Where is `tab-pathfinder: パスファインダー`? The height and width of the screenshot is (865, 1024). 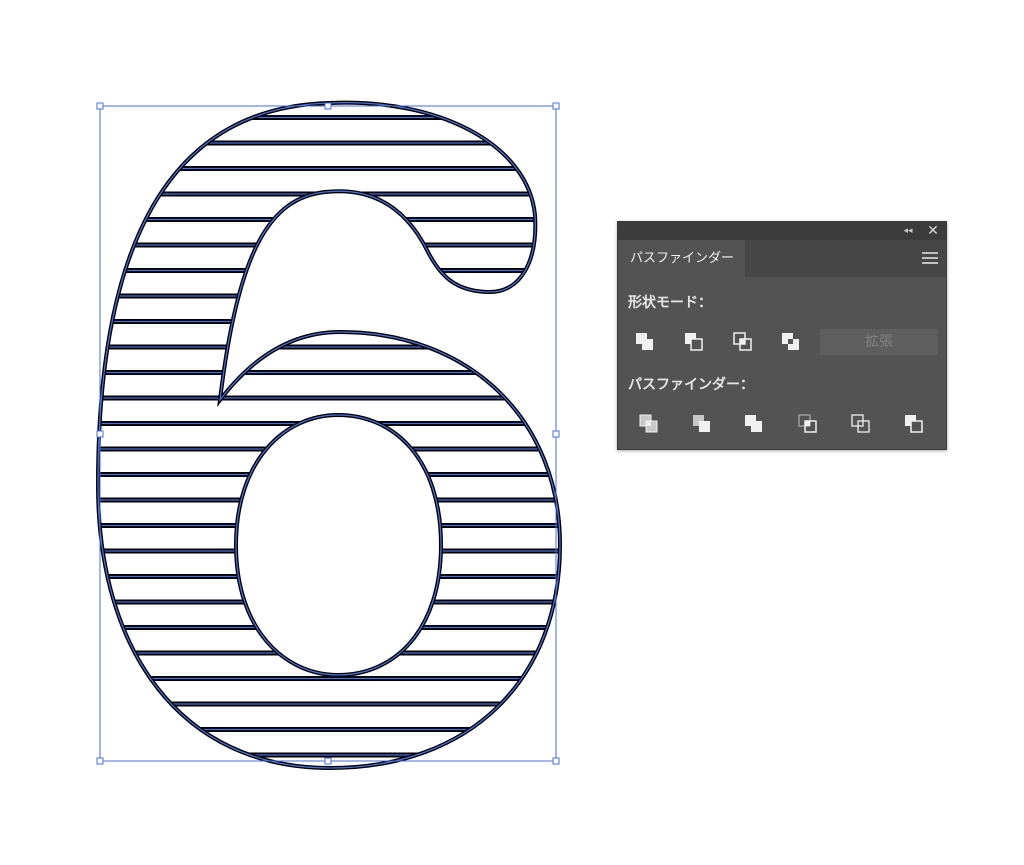
tab-pathfinder: パスファインダー is located at coordinates (681, 258).